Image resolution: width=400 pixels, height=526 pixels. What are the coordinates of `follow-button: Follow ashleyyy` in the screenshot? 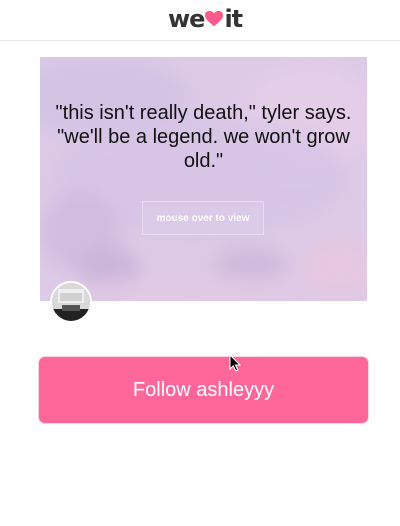 It's located at (203, 390).